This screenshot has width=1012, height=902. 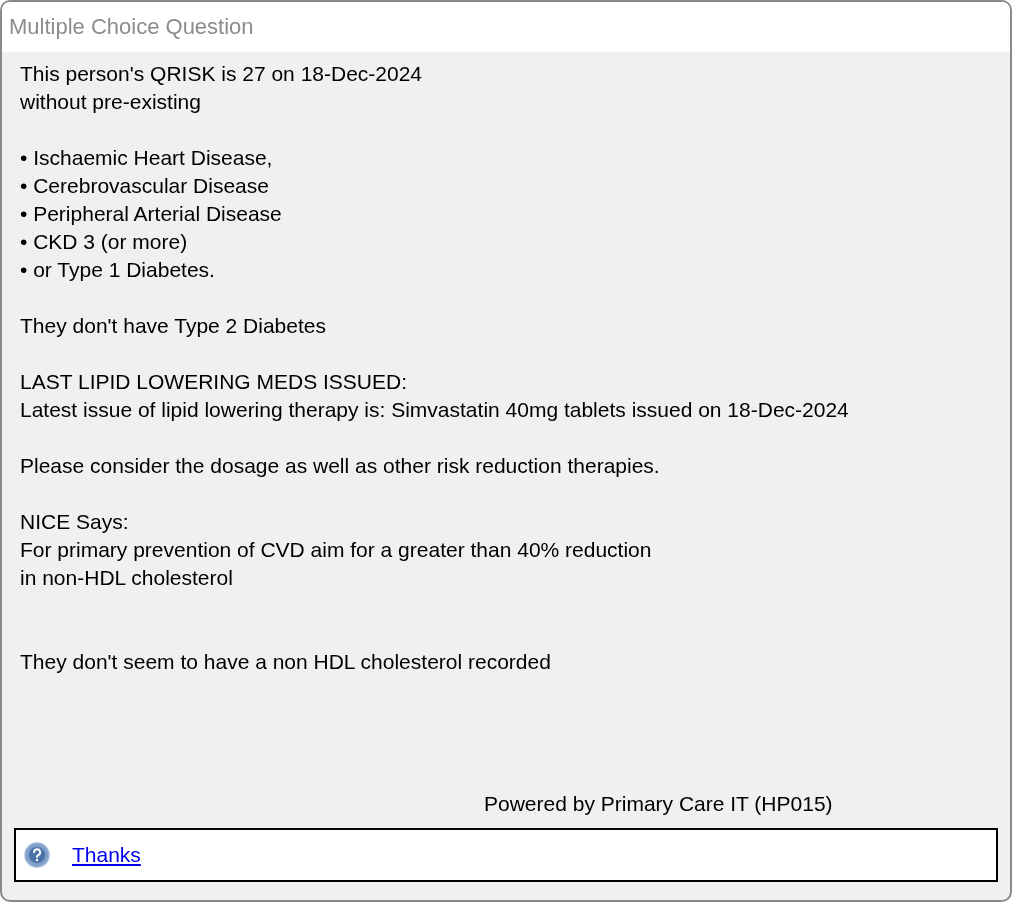 I want to click on window-title: Multiple Choice Question, so click(x=131, y=27).